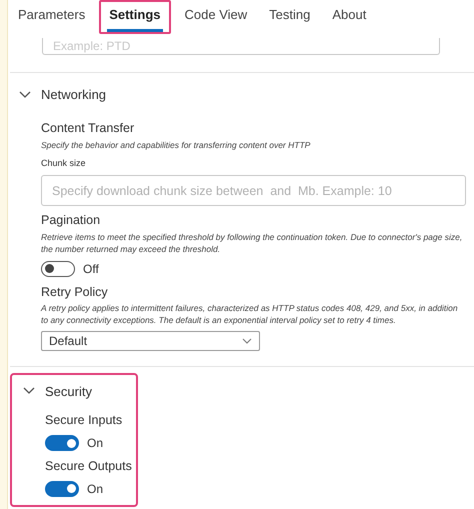 Image resolution: width=474 pixels, height=509 pixels. Describe the element at coordinates (84, 421) in the screenshot. I see `setting-label: Secure Inputs` at that location.